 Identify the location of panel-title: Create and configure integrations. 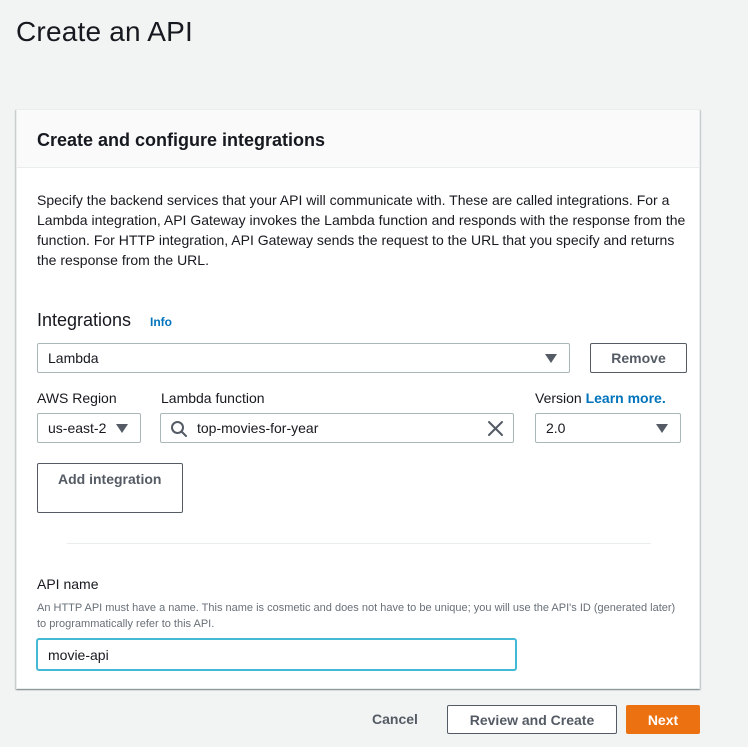
(181, 140).